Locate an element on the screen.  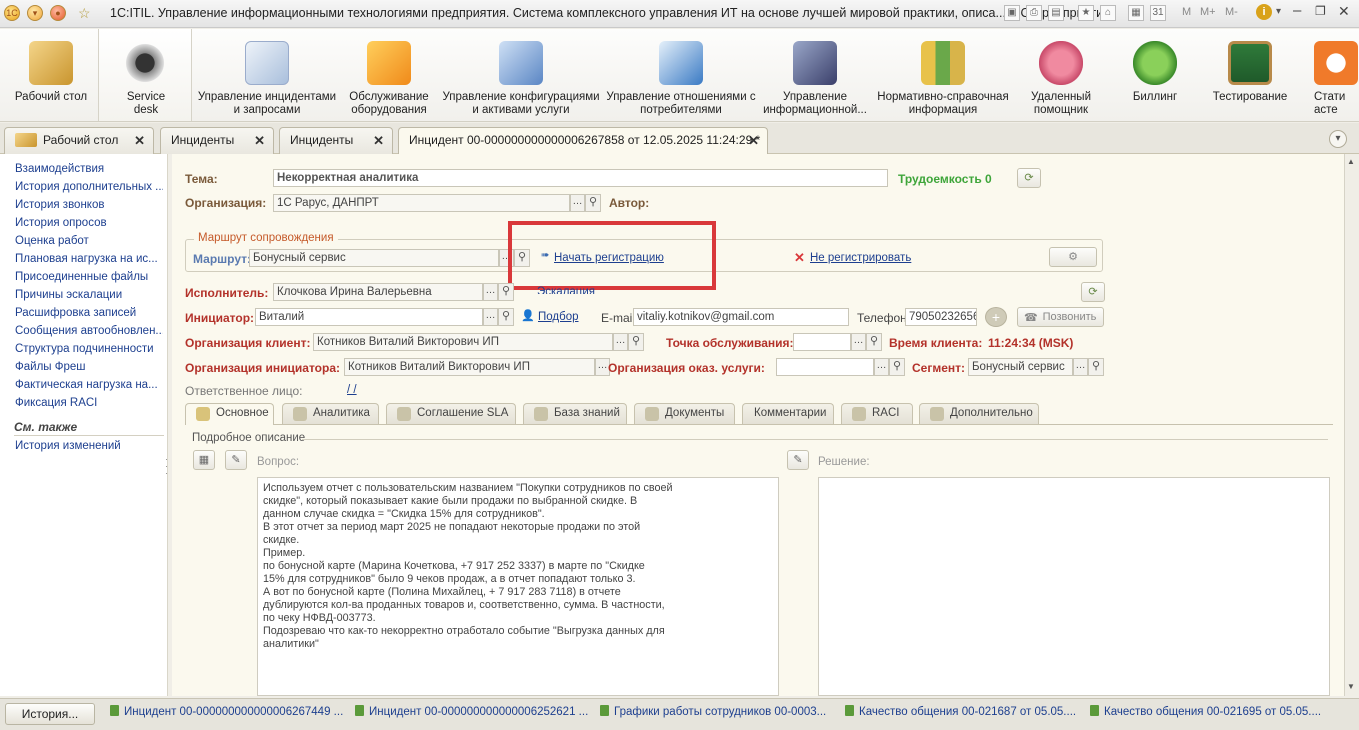
refresh-labor-icon: ⟳ is located at coordinates (1029, 178).